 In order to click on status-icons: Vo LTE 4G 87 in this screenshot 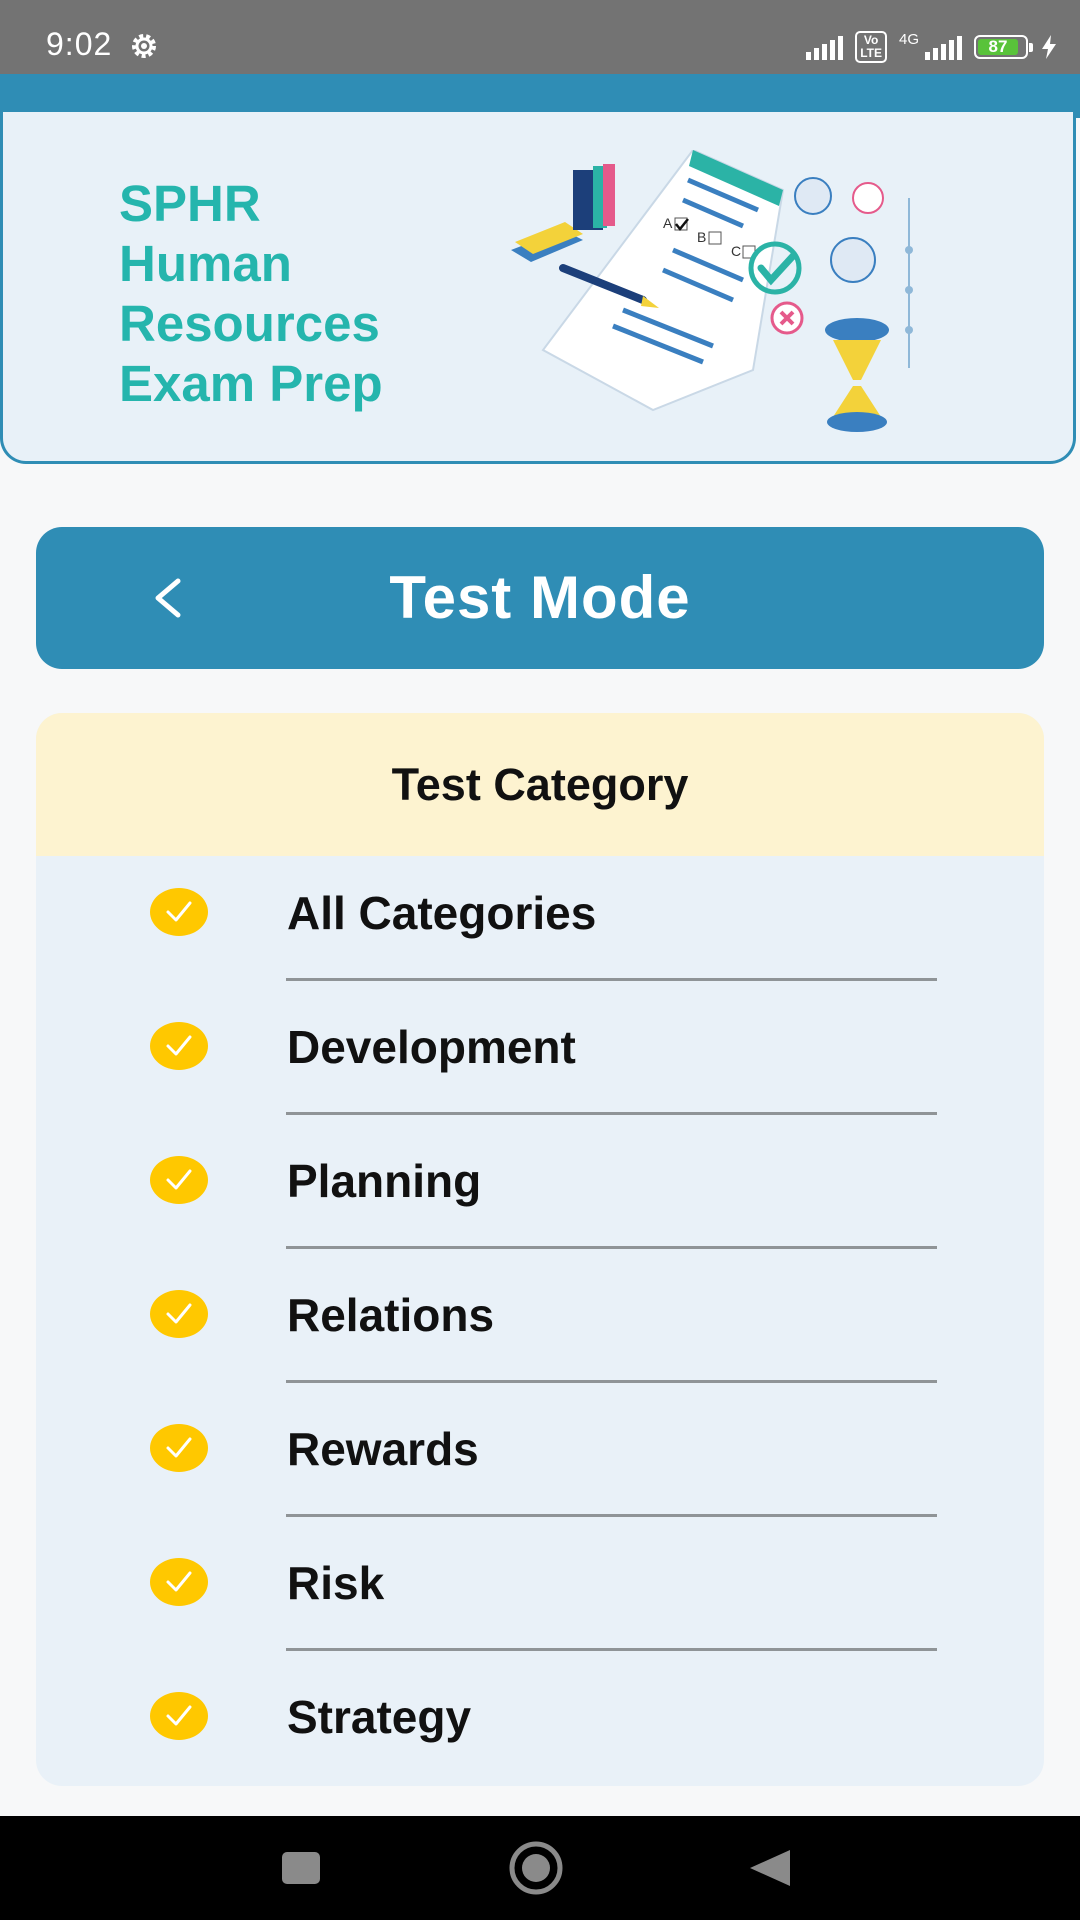, I will do `click(932, 47)`.